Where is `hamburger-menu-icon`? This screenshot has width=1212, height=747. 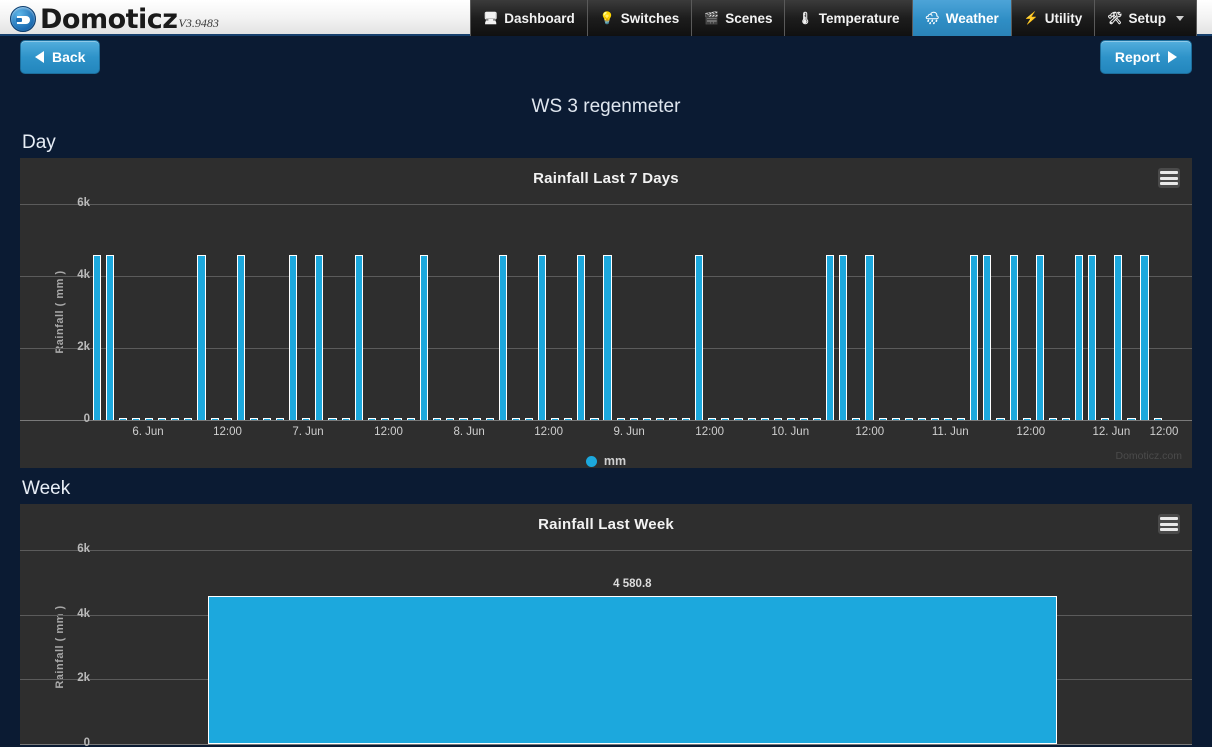 hamburger-menu-icon is located at coordinates (1169, 178).